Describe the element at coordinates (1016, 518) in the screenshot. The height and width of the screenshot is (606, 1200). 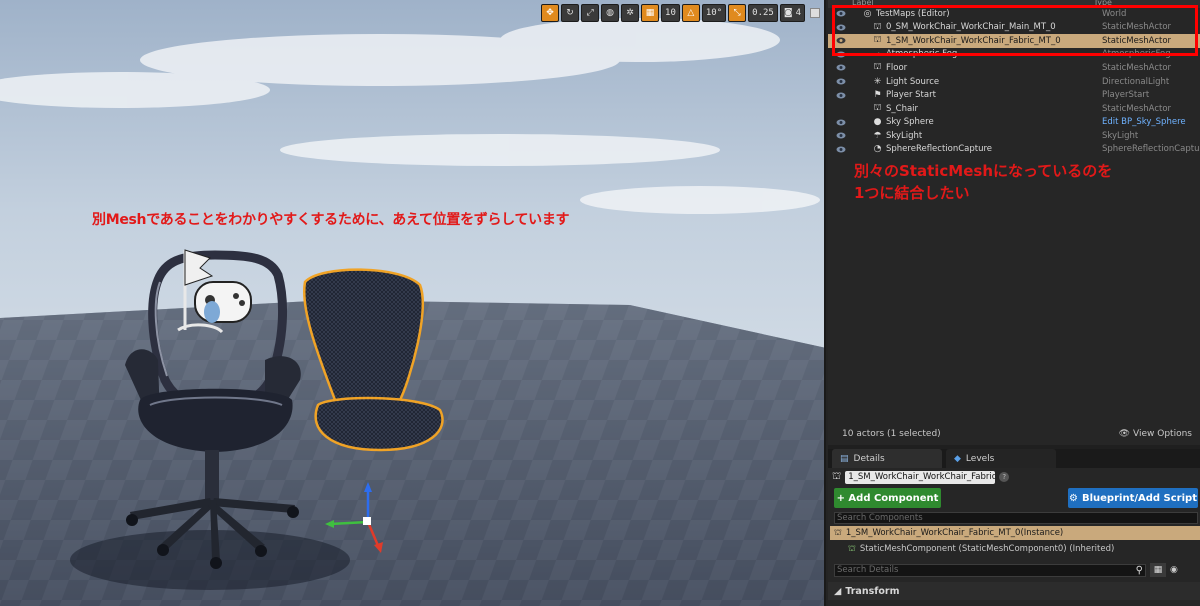
I see `search-components-input: Search Components` at that location.